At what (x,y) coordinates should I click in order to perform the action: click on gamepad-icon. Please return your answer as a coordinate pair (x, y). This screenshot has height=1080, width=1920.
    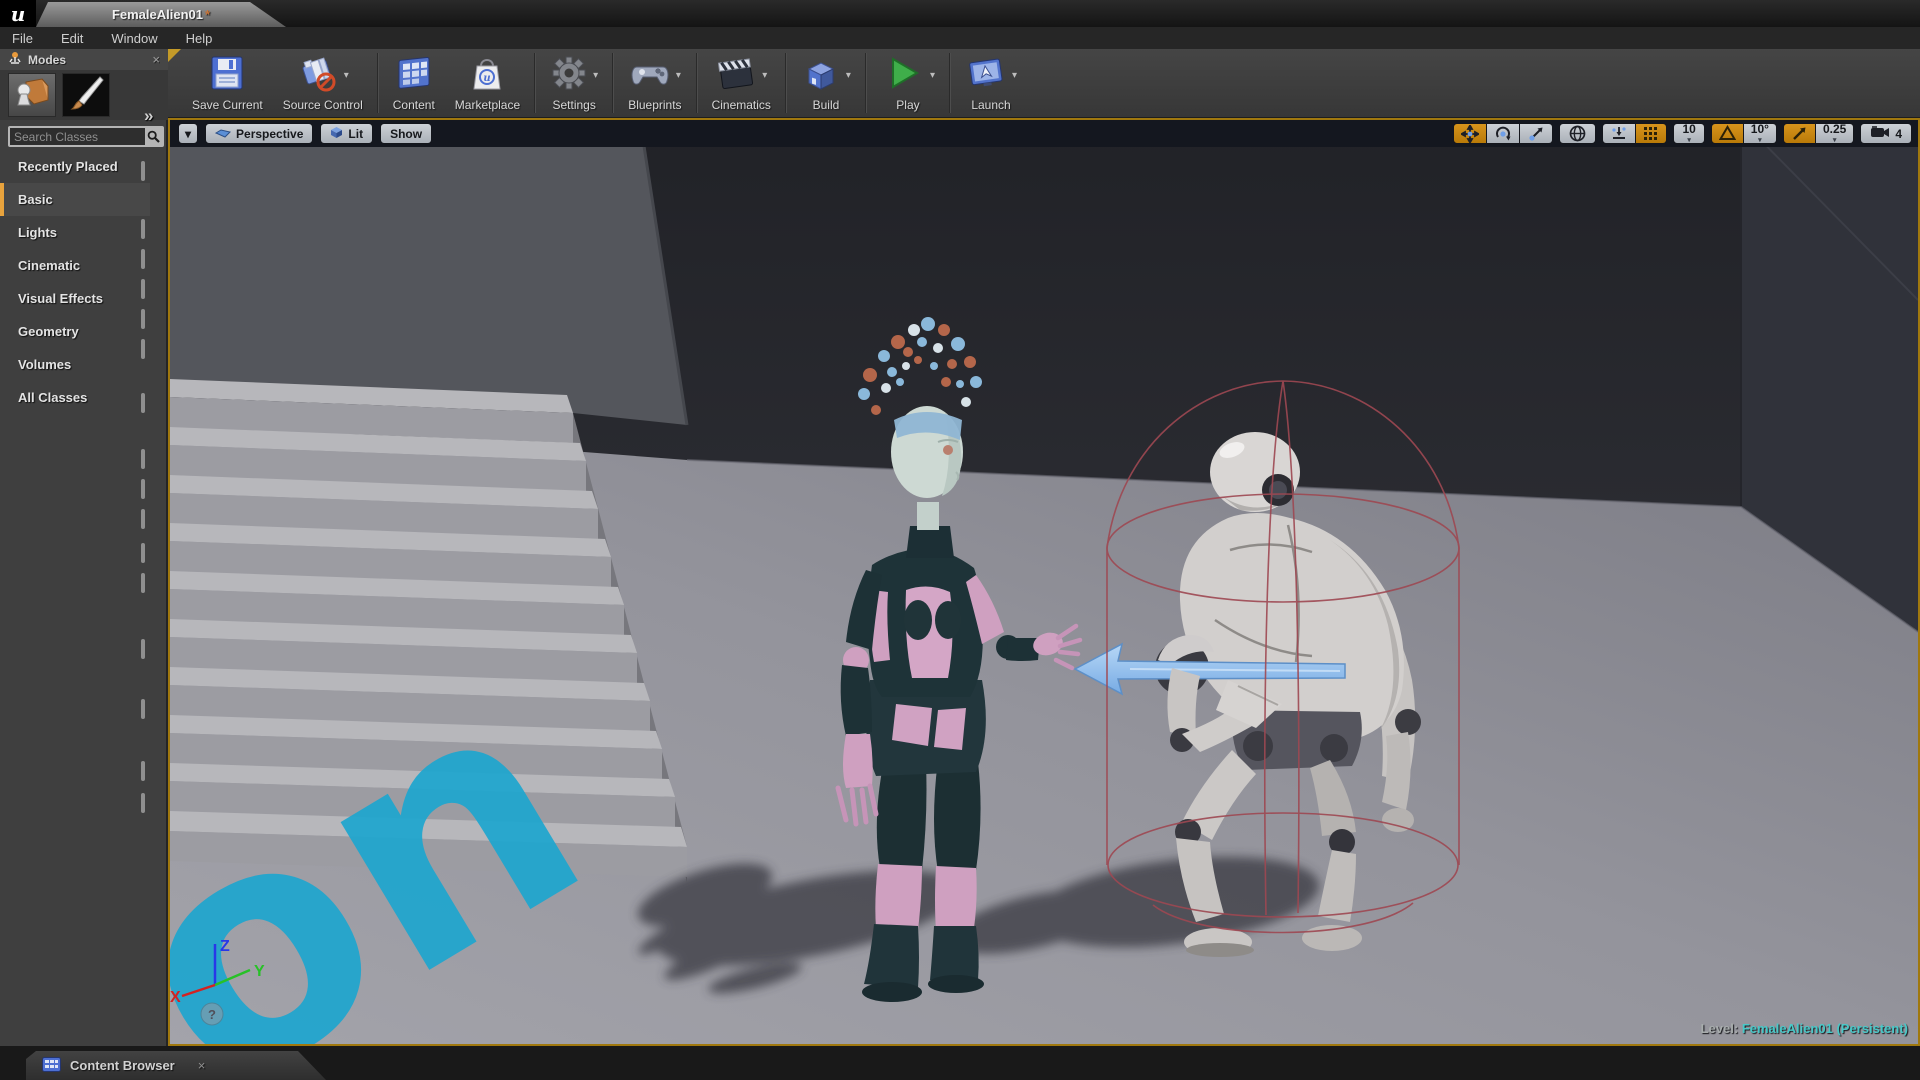
    Looking at the image, I should click on (650, 75).